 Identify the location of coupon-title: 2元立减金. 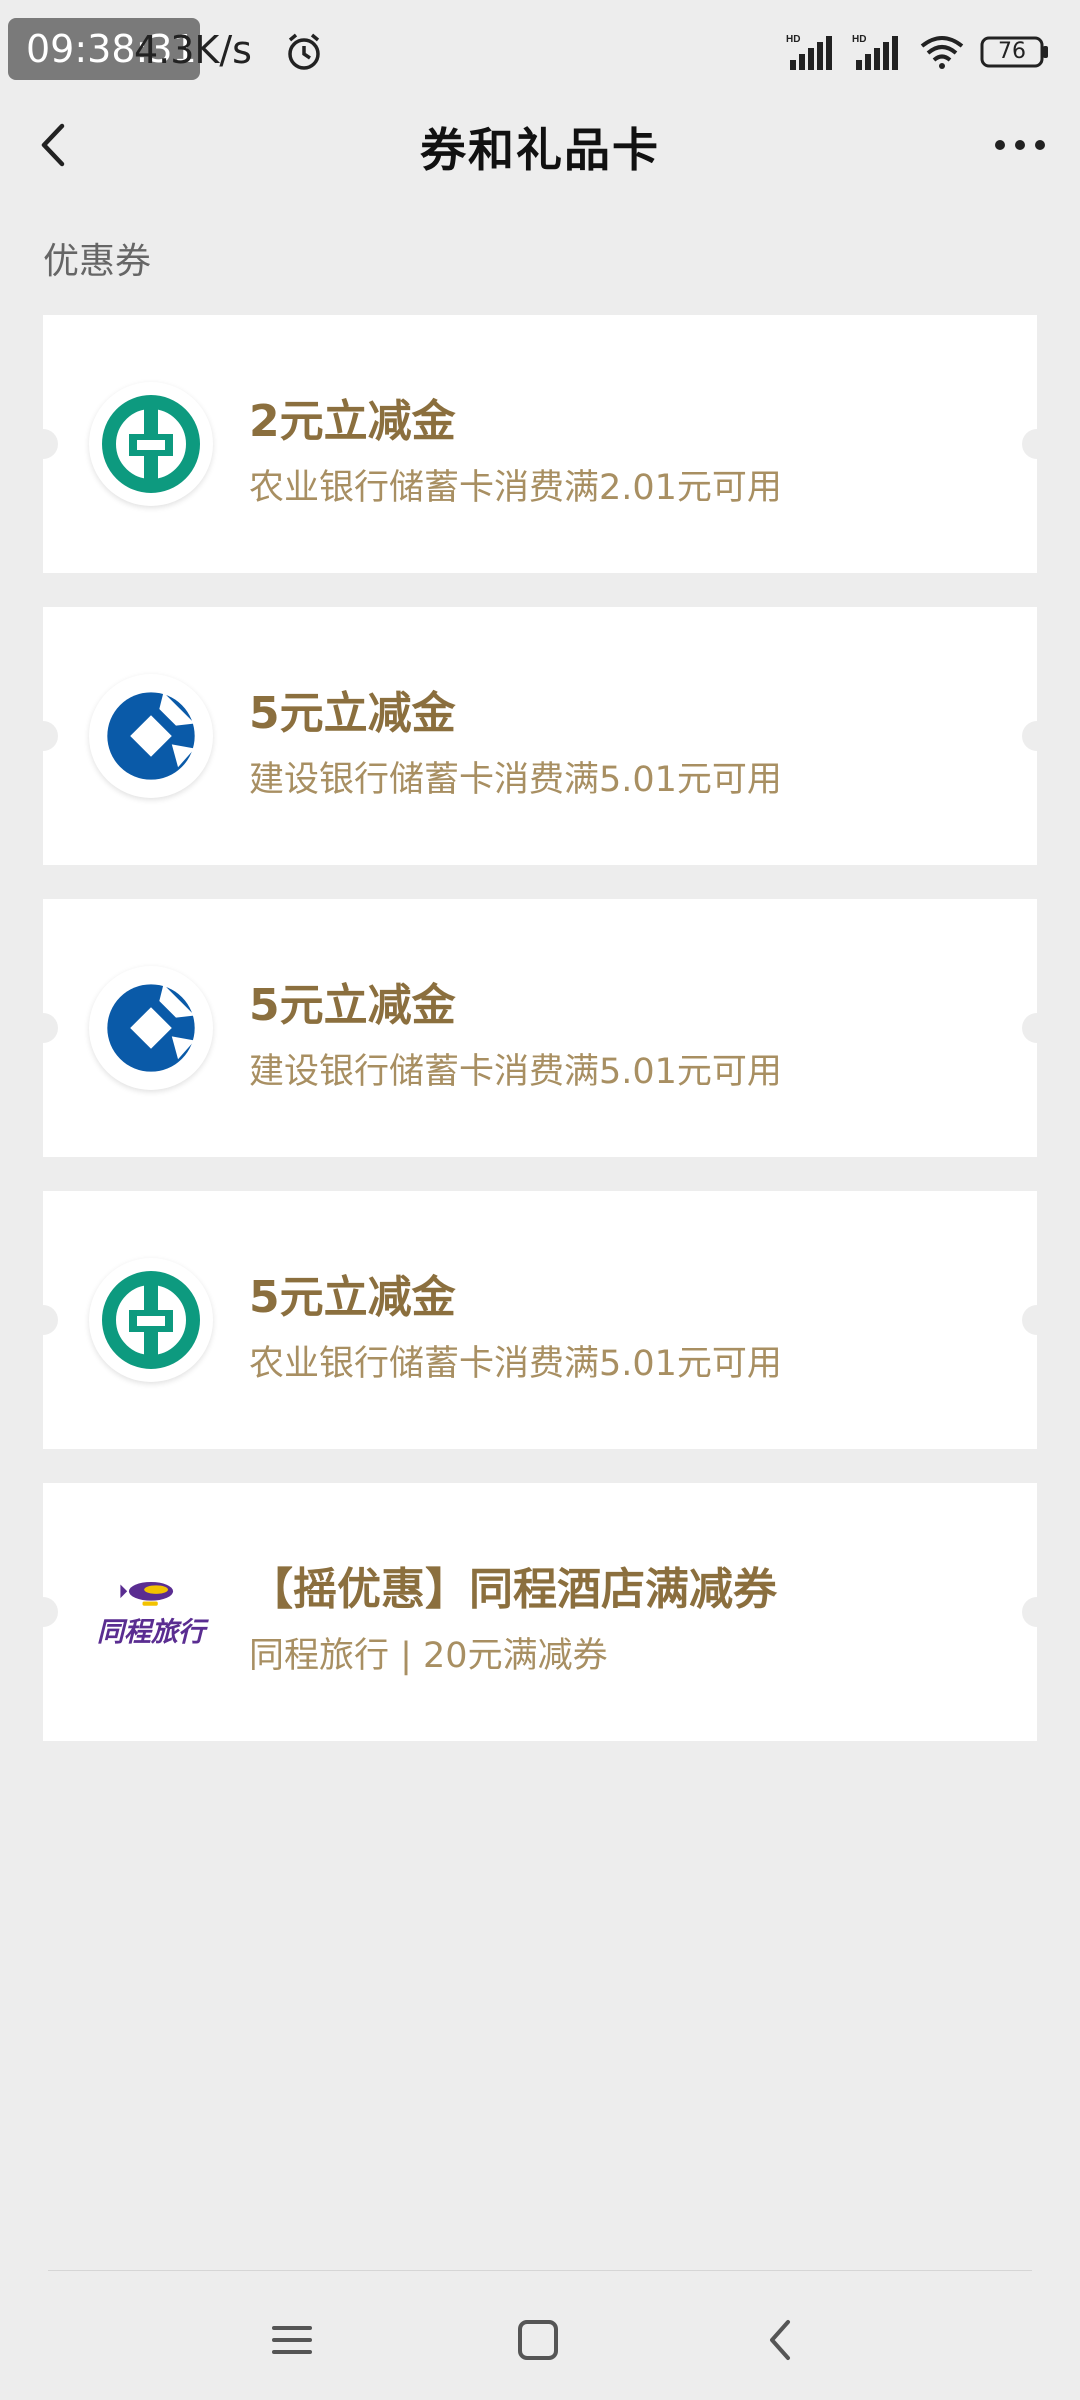
(352, 421).